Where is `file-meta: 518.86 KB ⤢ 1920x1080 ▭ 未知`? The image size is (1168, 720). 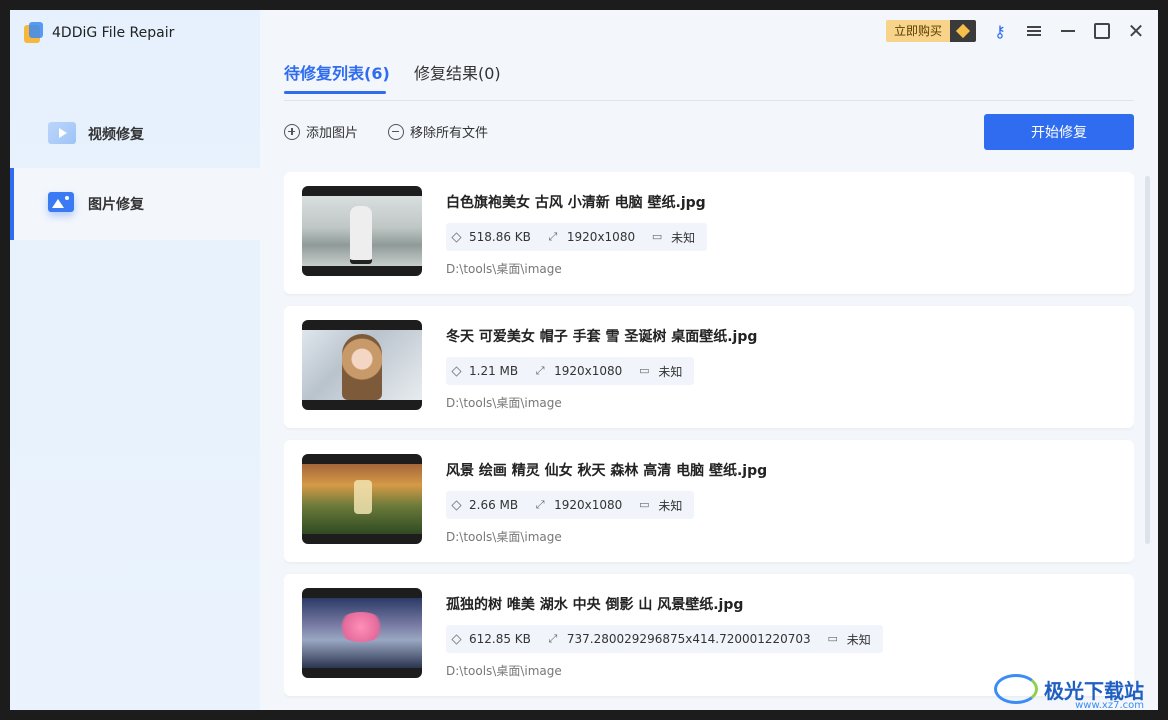
file-meta: 518.86 KB ⤢ 1920x1080 ▭ 未知 is located at coordinates (577, 237).